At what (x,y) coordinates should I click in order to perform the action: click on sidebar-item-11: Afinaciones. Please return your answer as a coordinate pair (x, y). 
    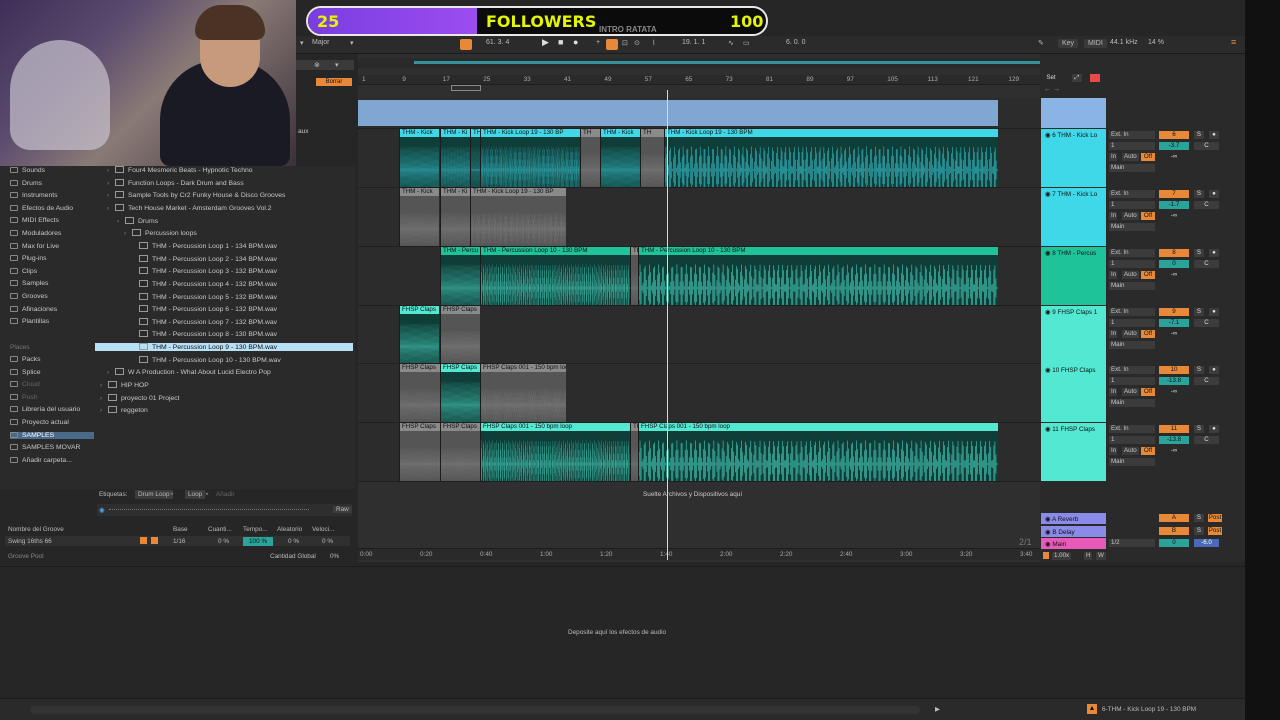
    Looking at the image, I should click on (33, 309).